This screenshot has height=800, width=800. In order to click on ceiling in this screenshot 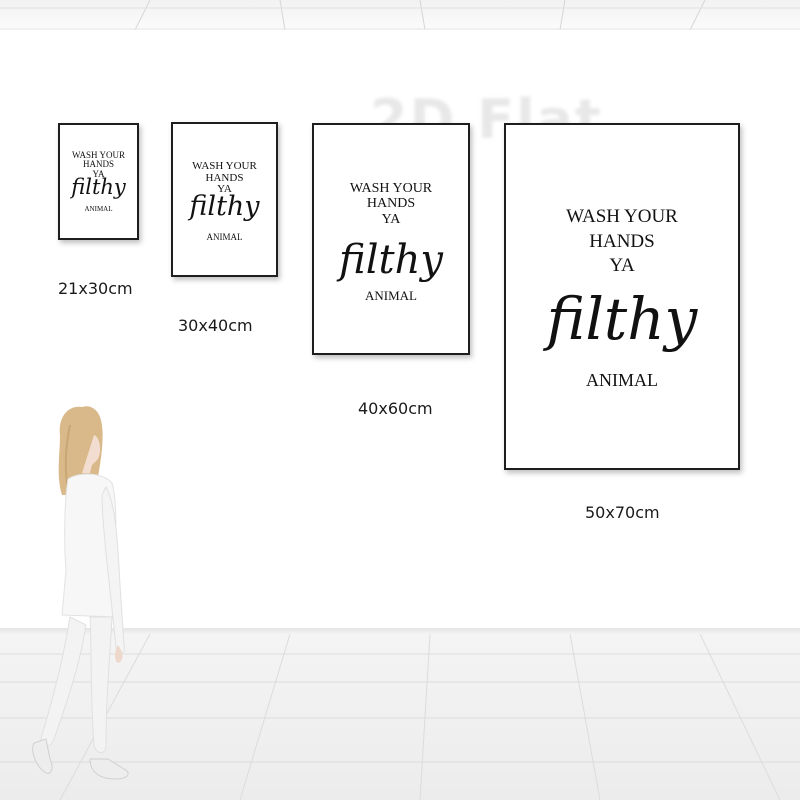, I will do `click(400, 15)`.